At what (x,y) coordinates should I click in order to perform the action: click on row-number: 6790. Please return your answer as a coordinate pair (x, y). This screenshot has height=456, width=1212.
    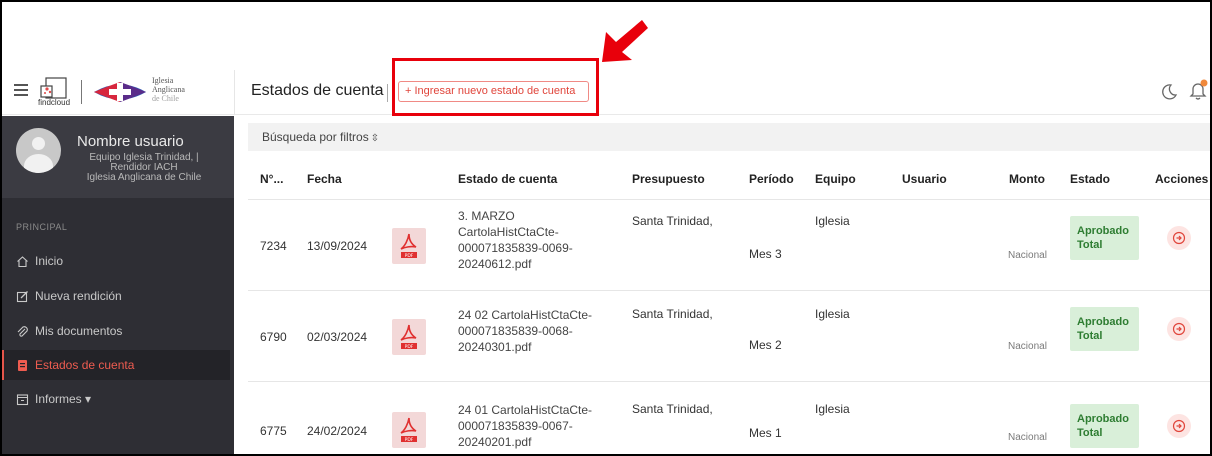
    Looking at the image, I should click on (273, 337).